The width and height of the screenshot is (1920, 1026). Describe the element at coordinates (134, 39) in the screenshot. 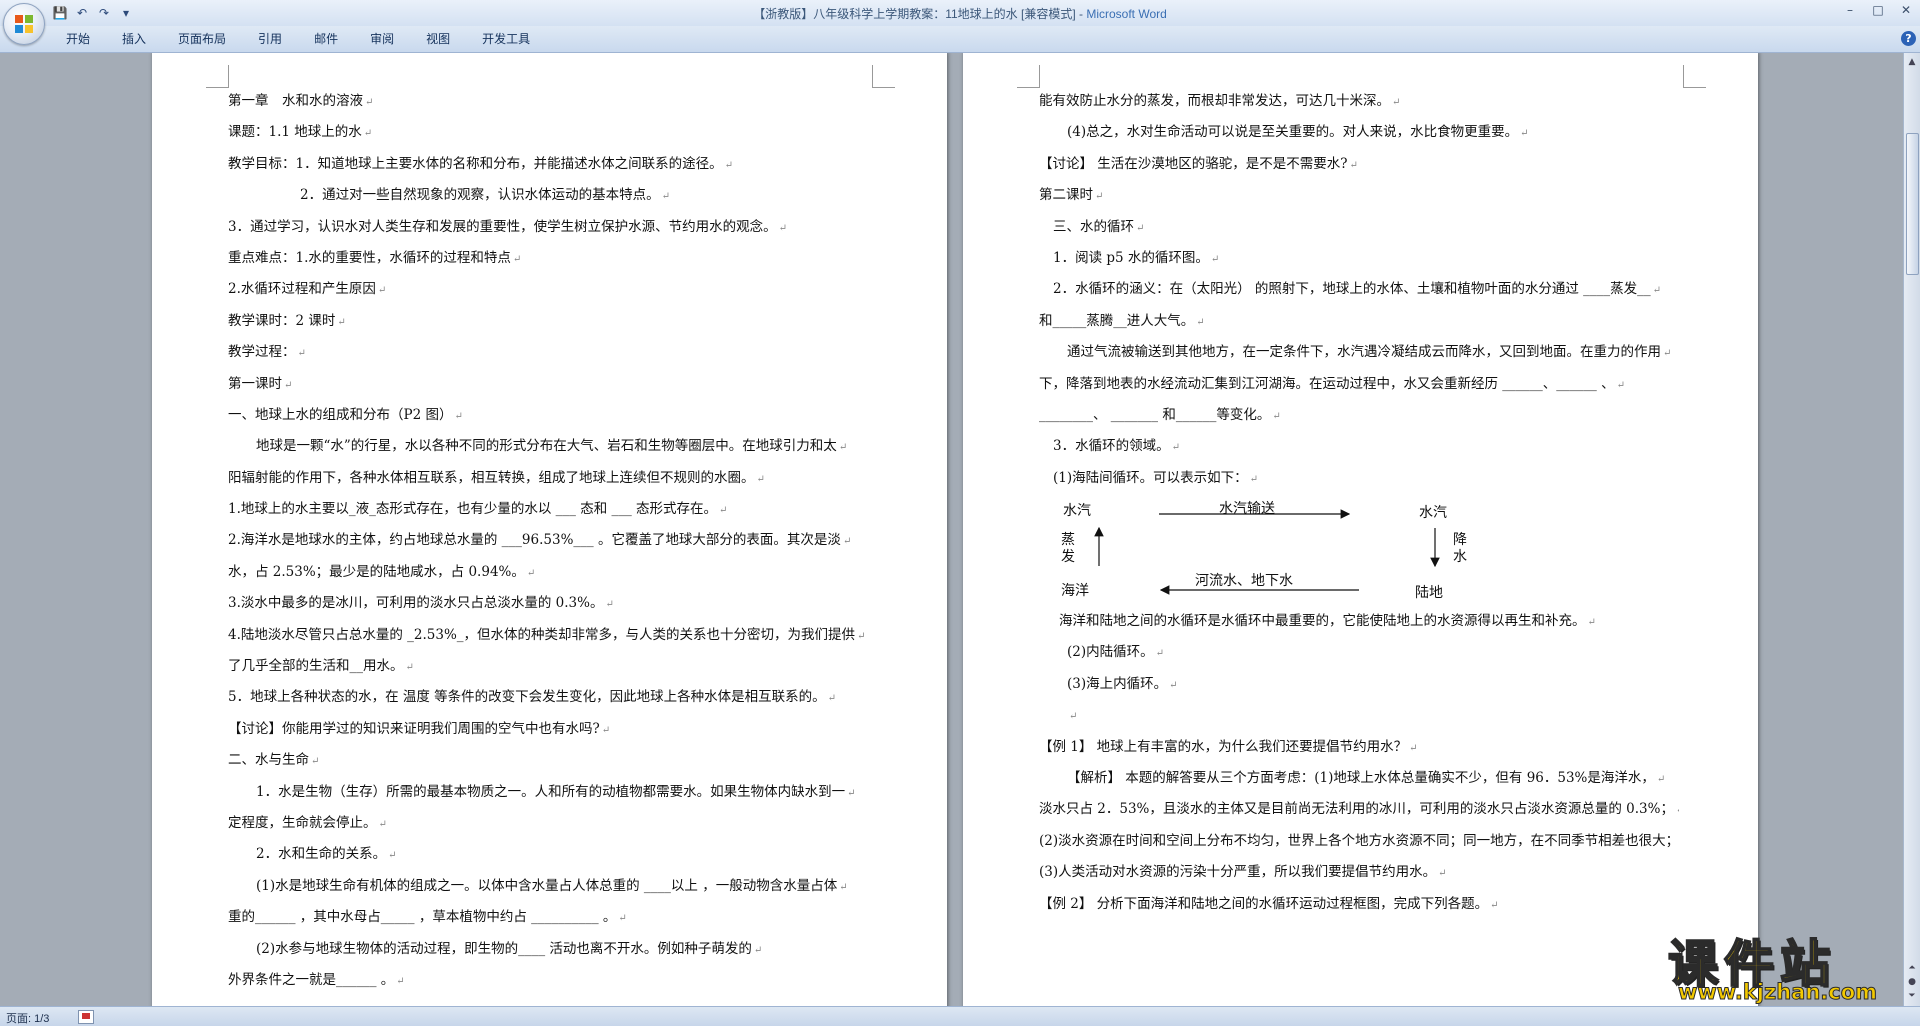

I see `ribbon-tab: 插入` at that location.